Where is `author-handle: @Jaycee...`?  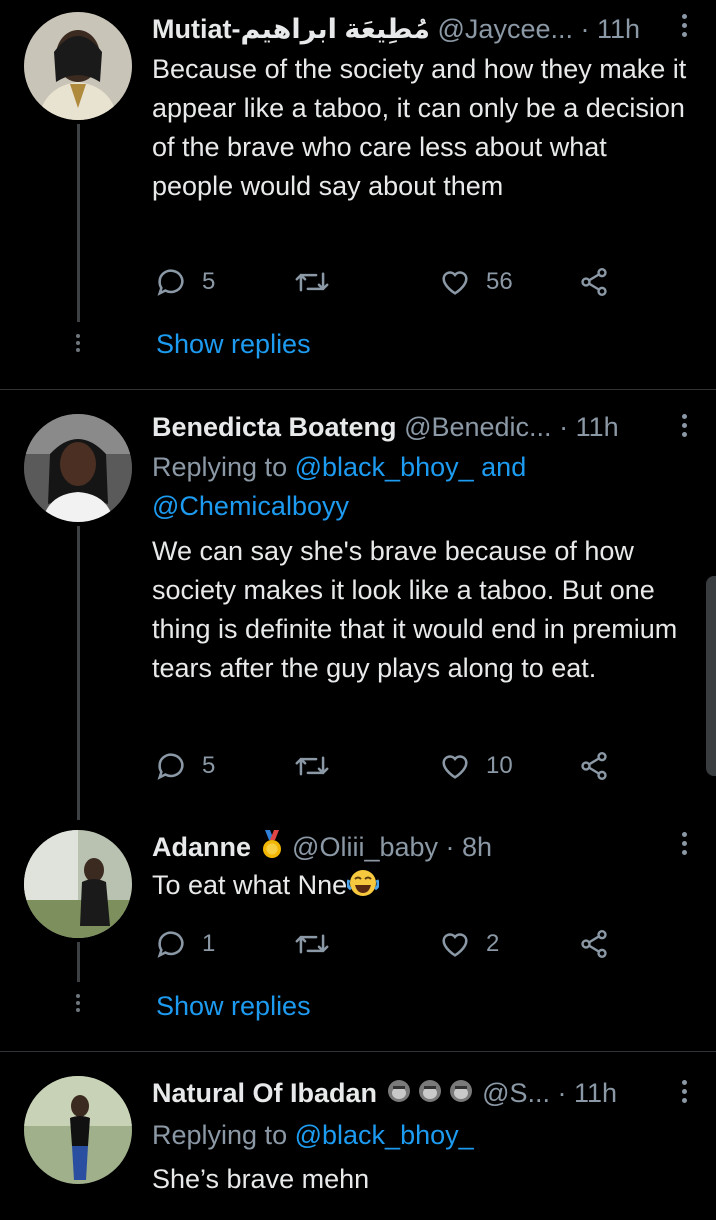
author-handle: @Jaycee... is located at coordinates (505, 29).